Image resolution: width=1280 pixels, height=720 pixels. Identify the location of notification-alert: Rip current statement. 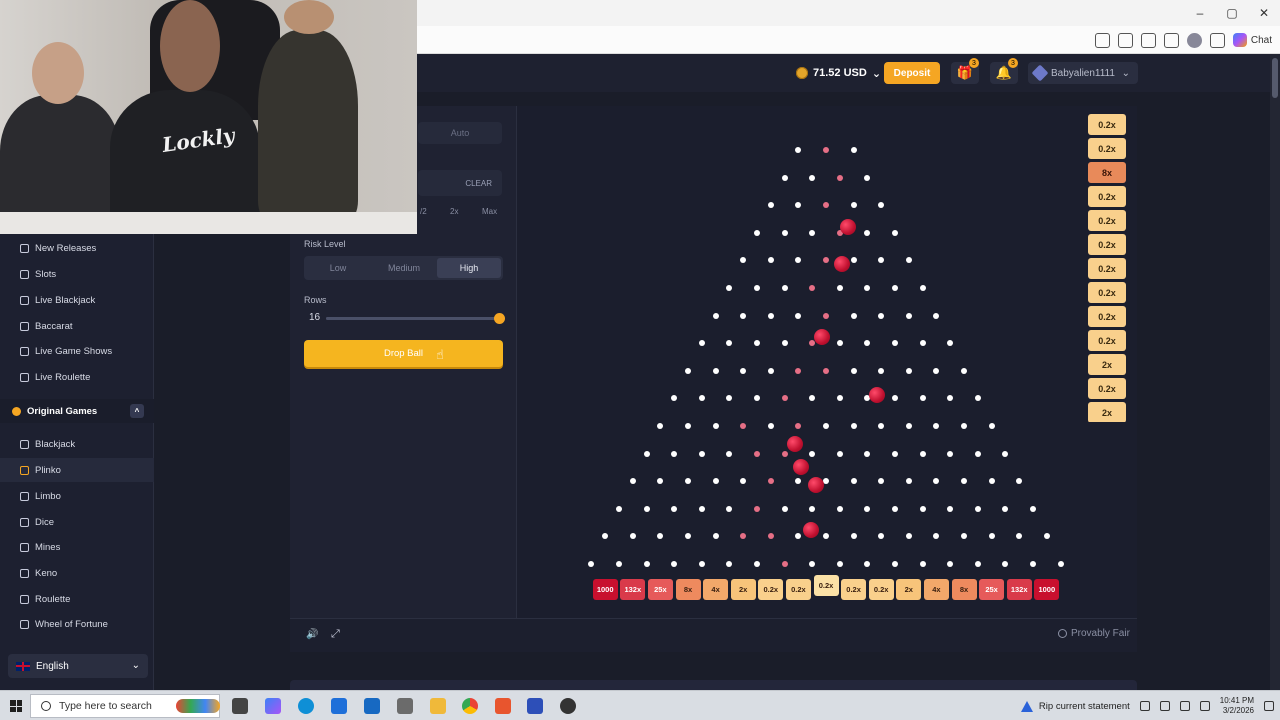
(1075, 706).